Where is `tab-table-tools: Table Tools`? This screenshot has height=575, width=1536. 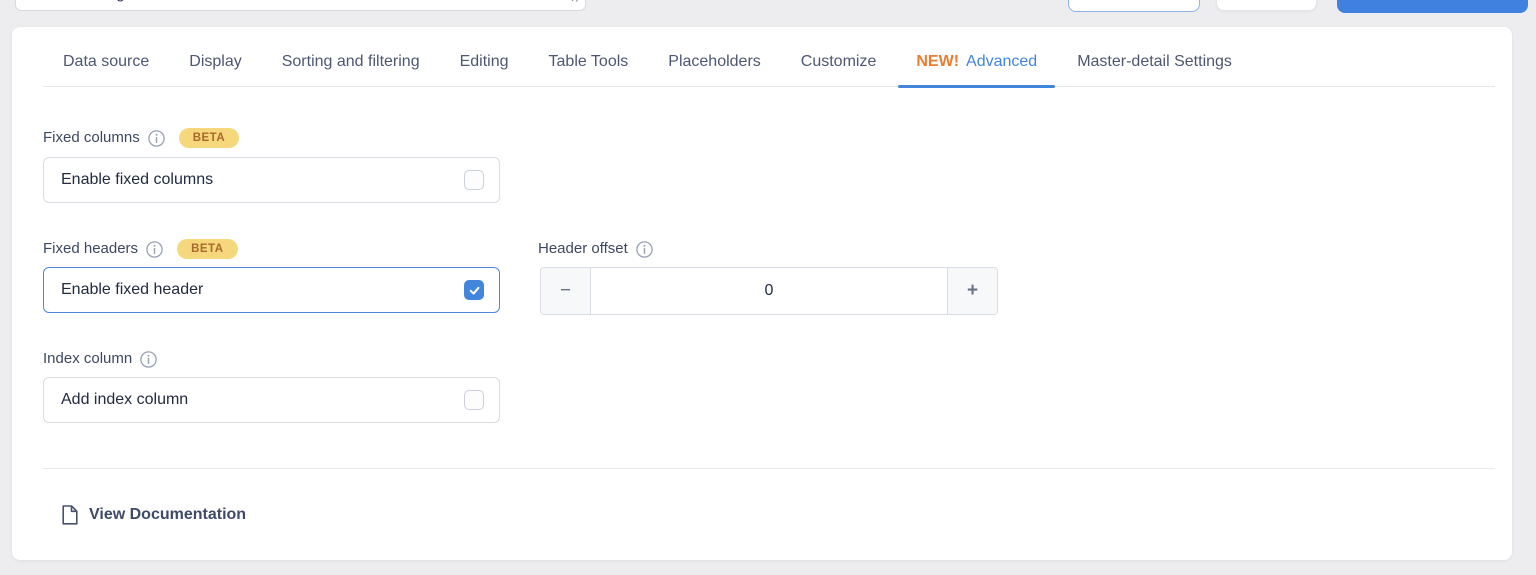 tab-table-tools: Table Tools is located at coordinates (589, 62).